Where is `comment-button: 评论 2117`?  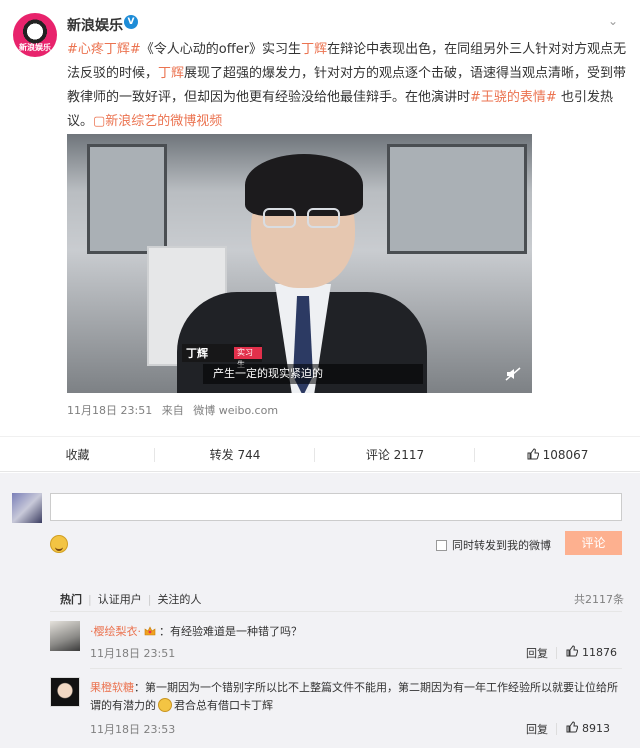 comment-button: 评论 2117 is located at coordinates (395, 455).